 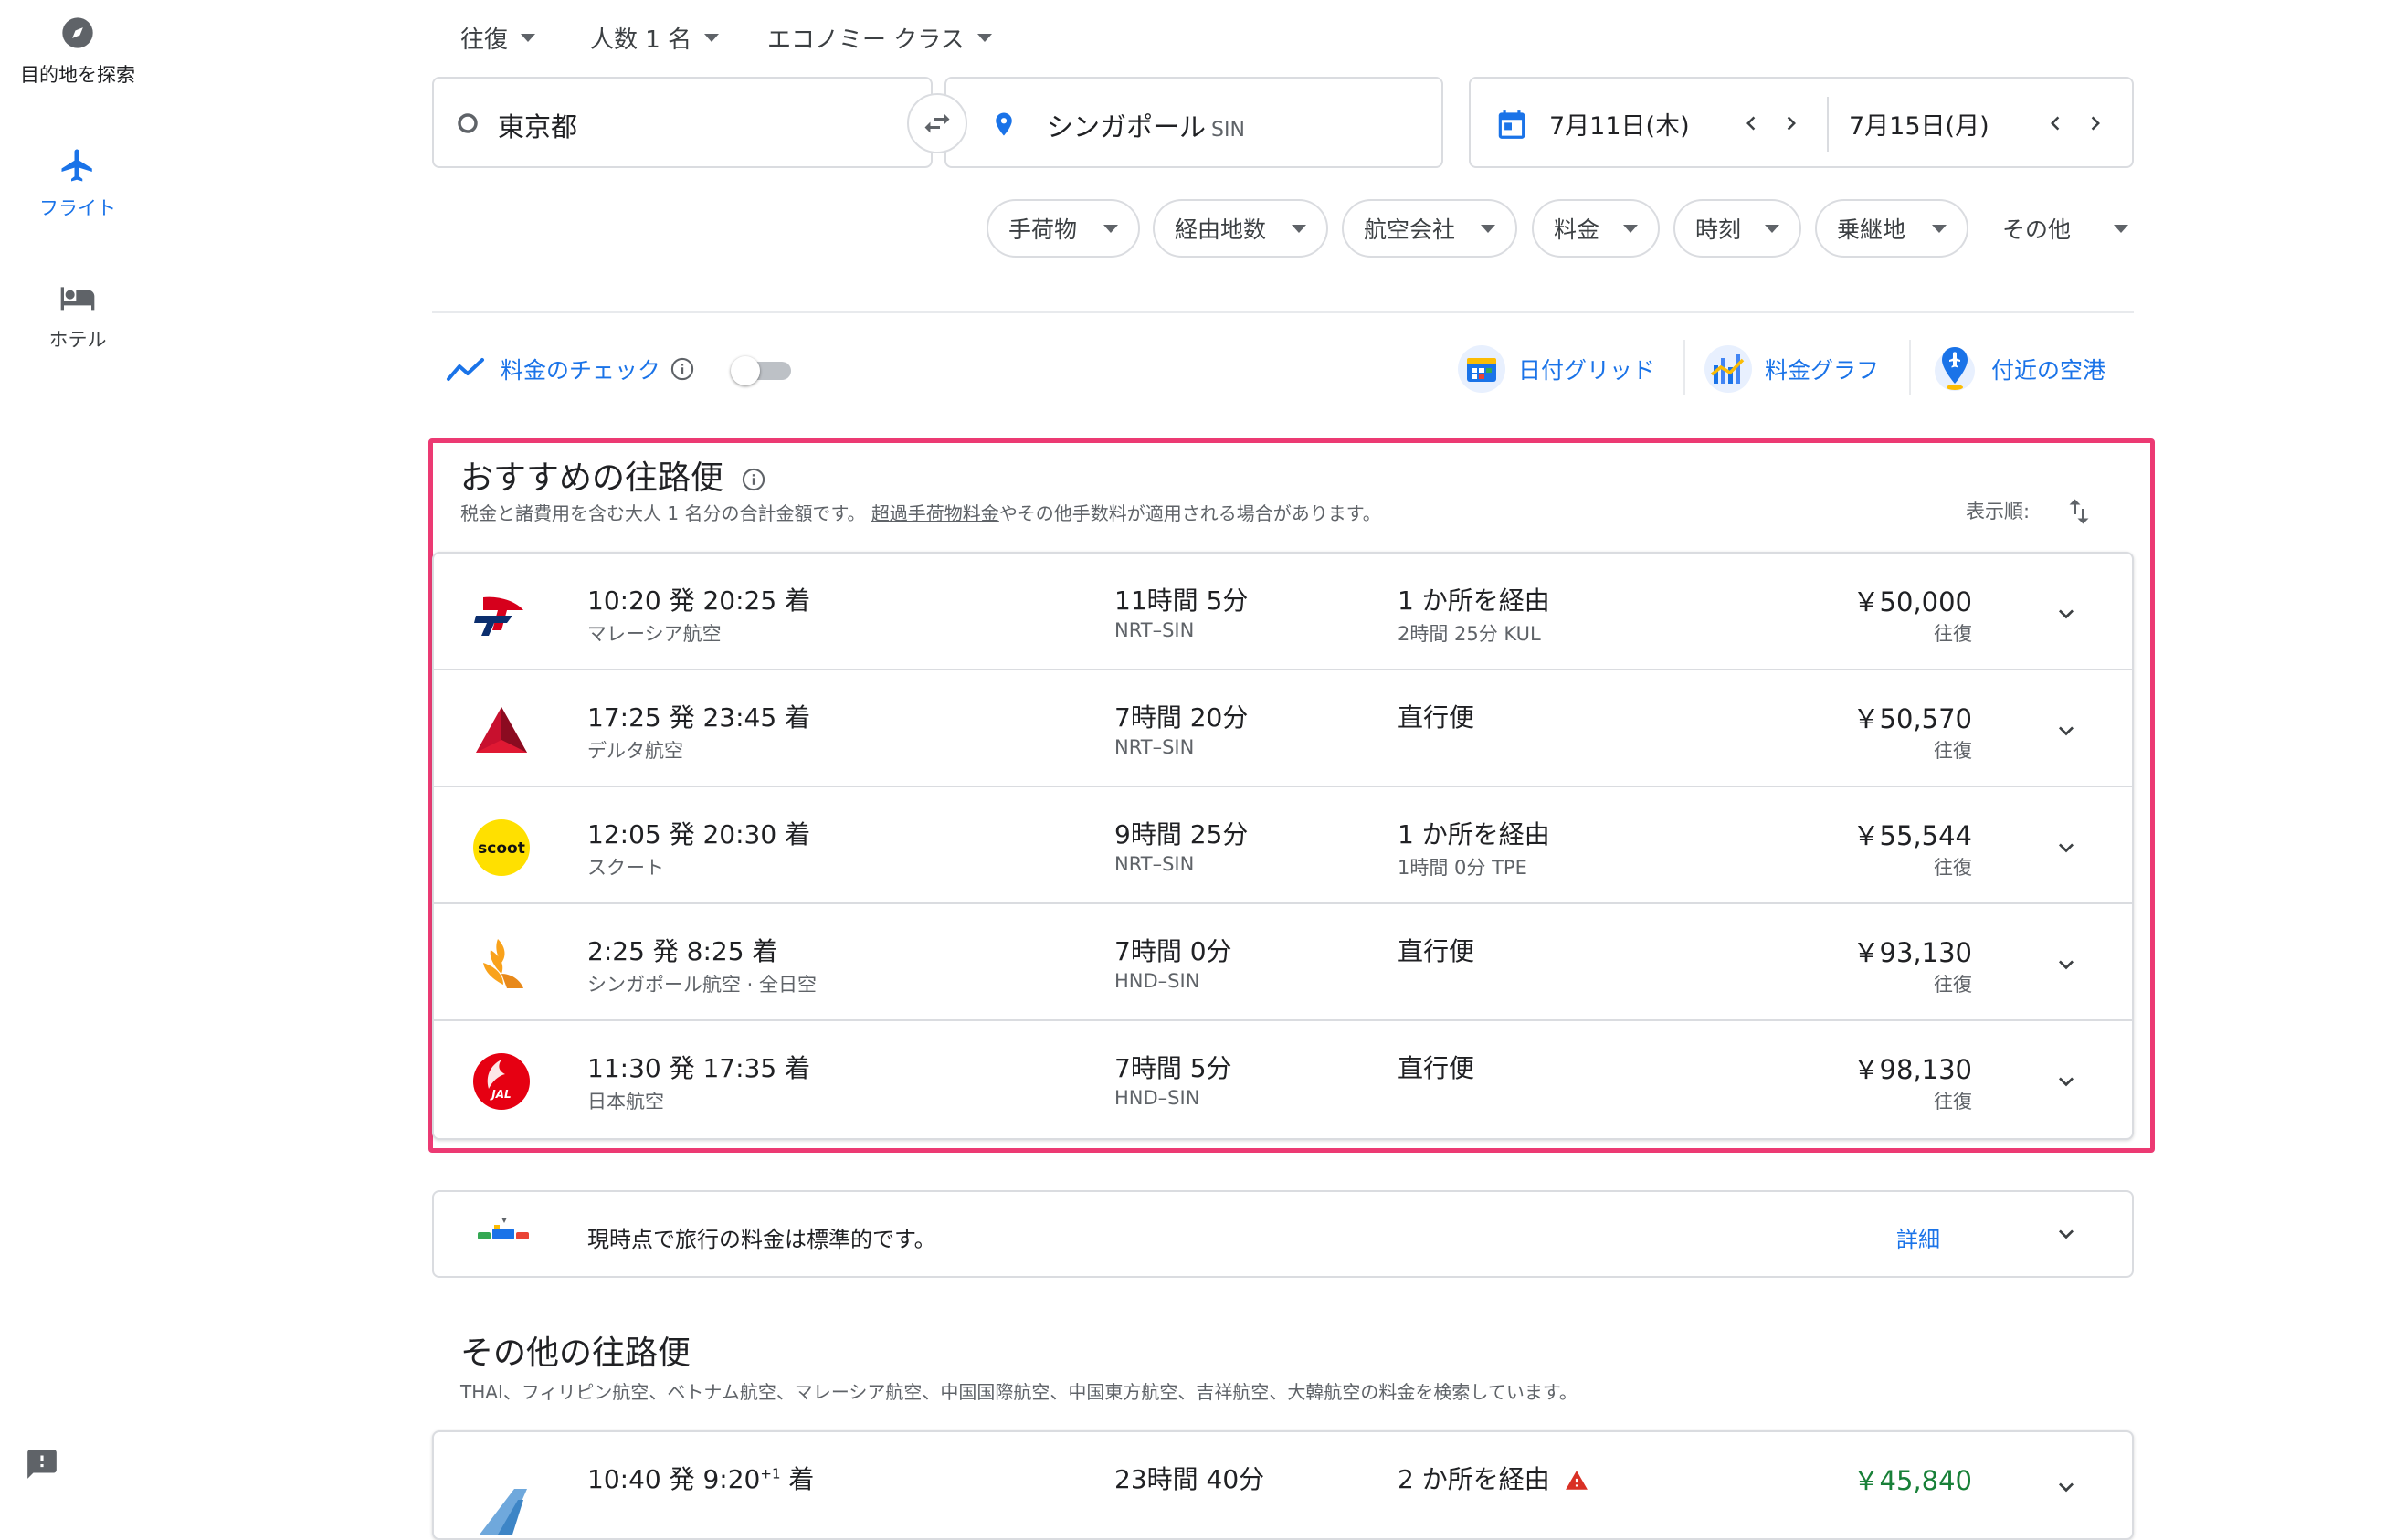 What do you see at coordinates (501, 1094) in the screenshot?
I see `svg-text: JAL` at bounding box center [501, 1094].